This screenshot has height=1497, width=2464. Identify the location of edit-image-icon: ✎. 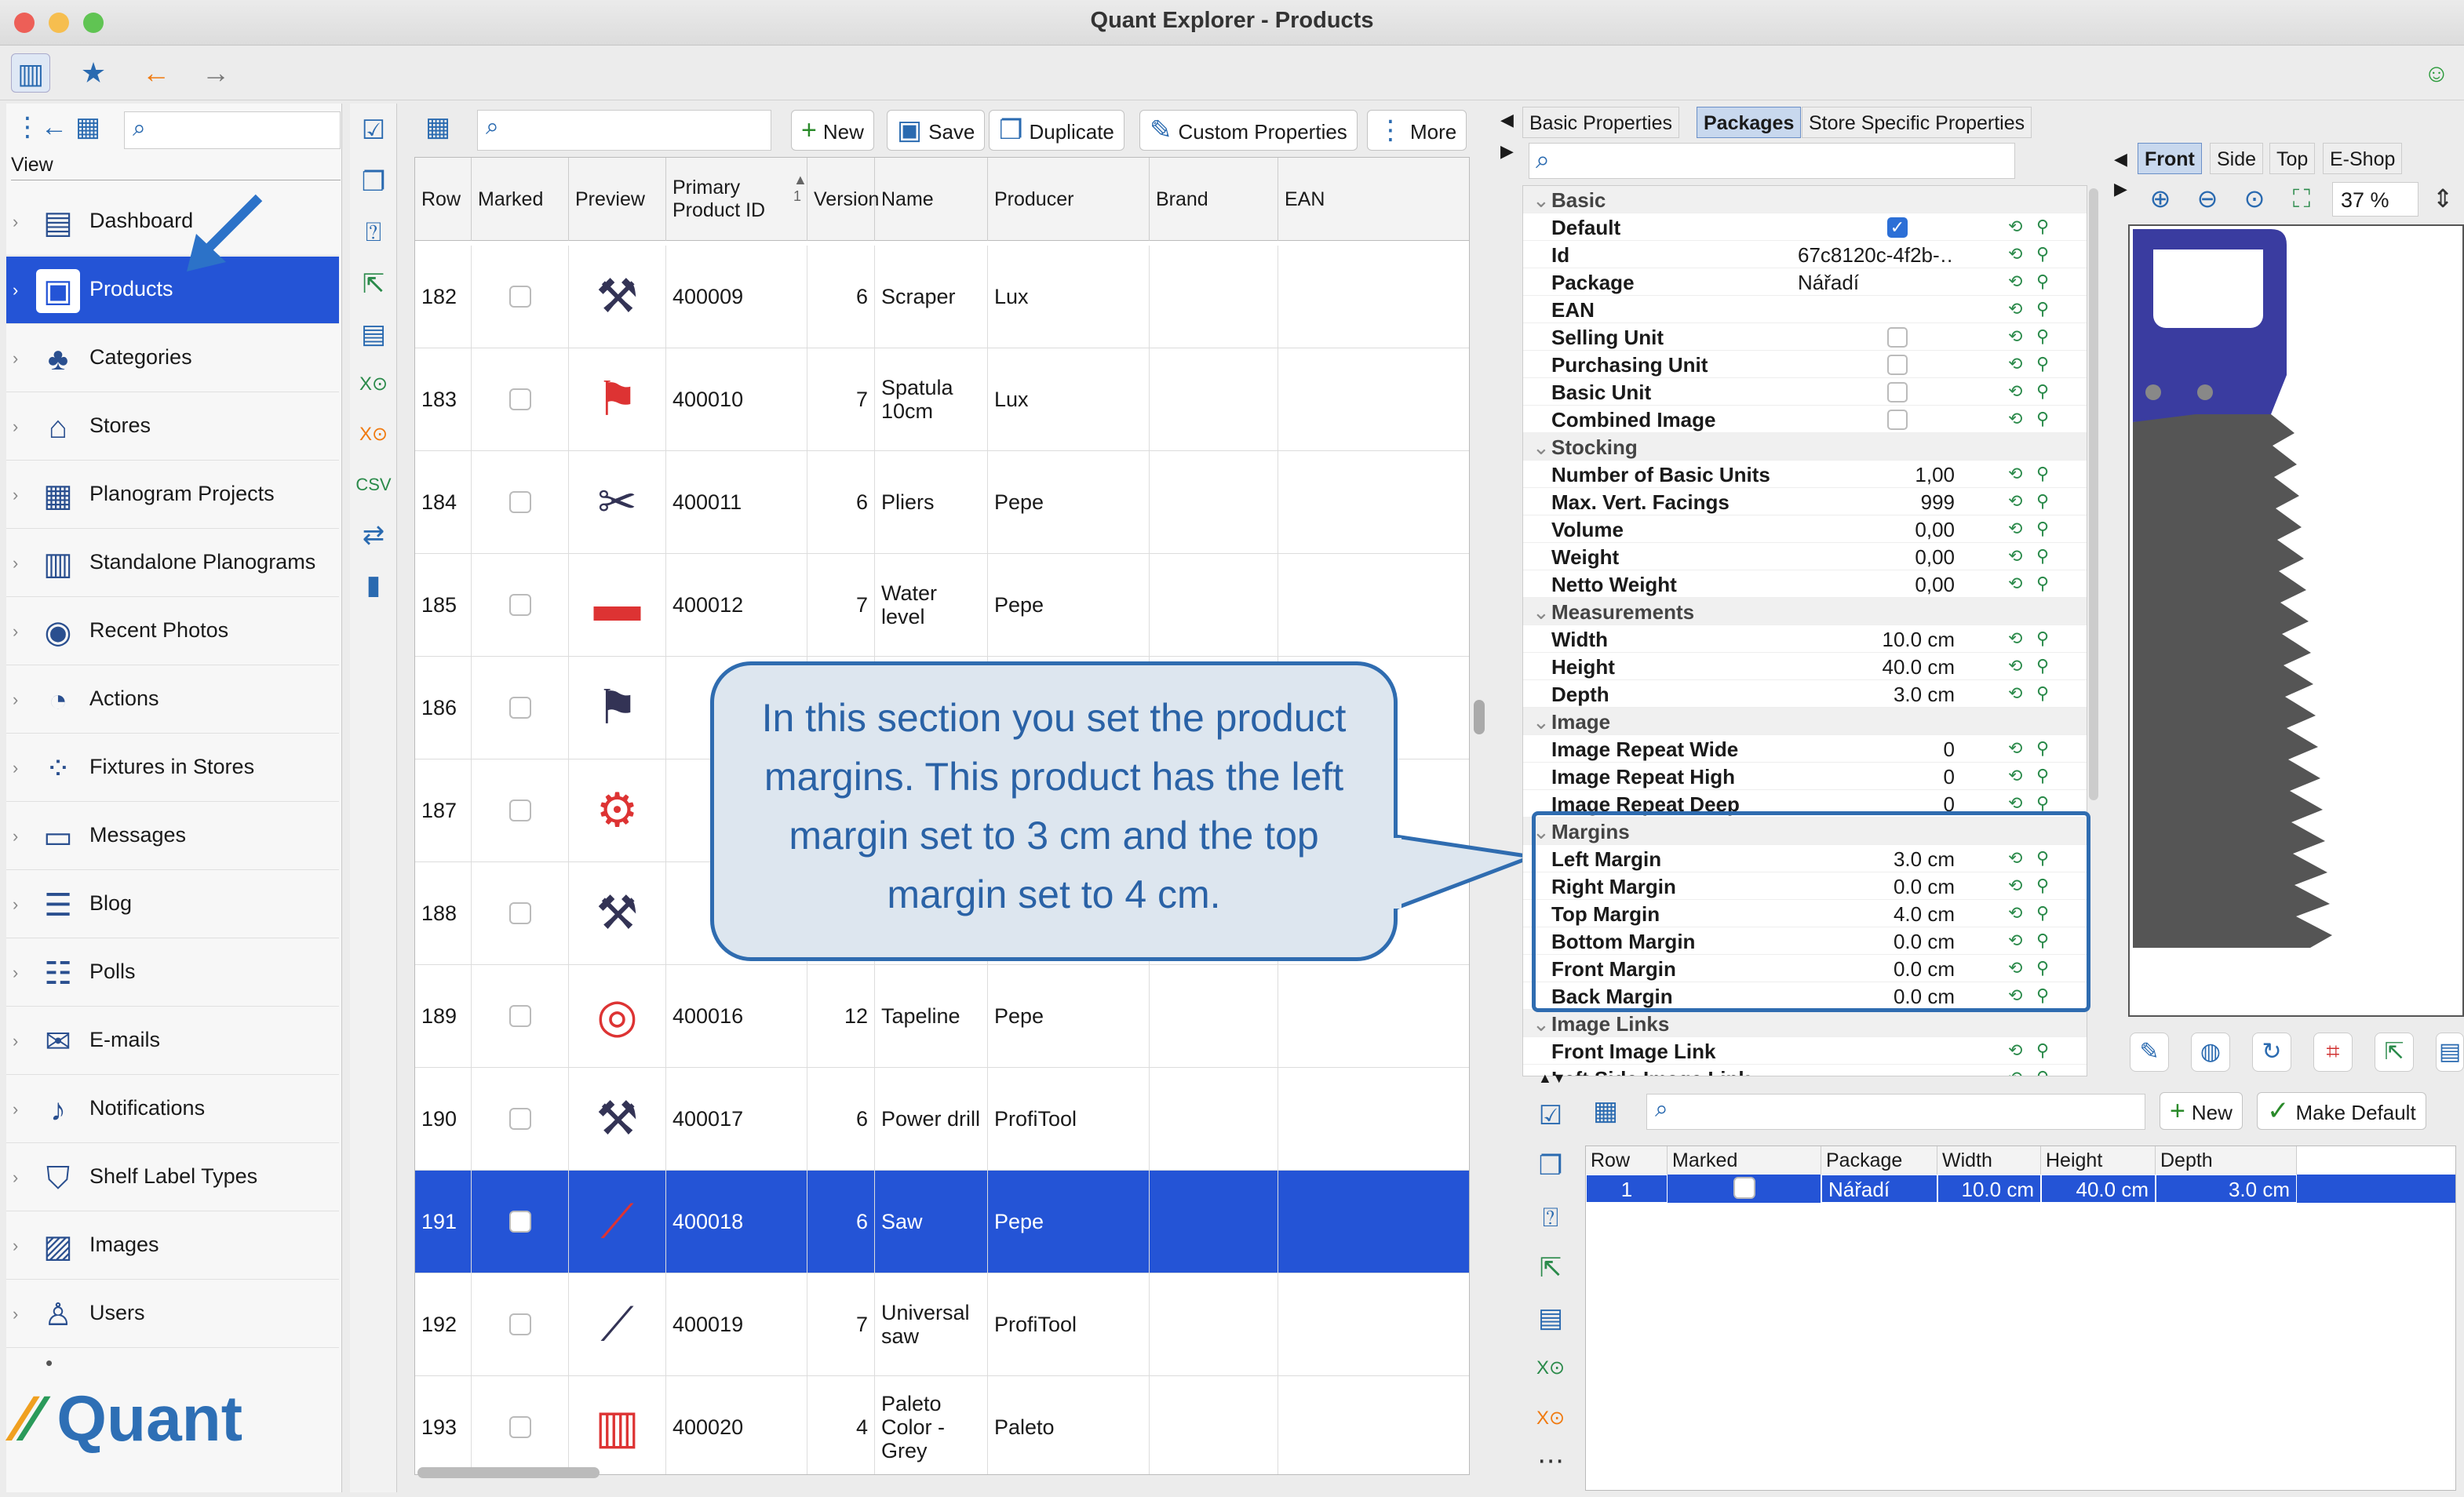
(2149, 1052).